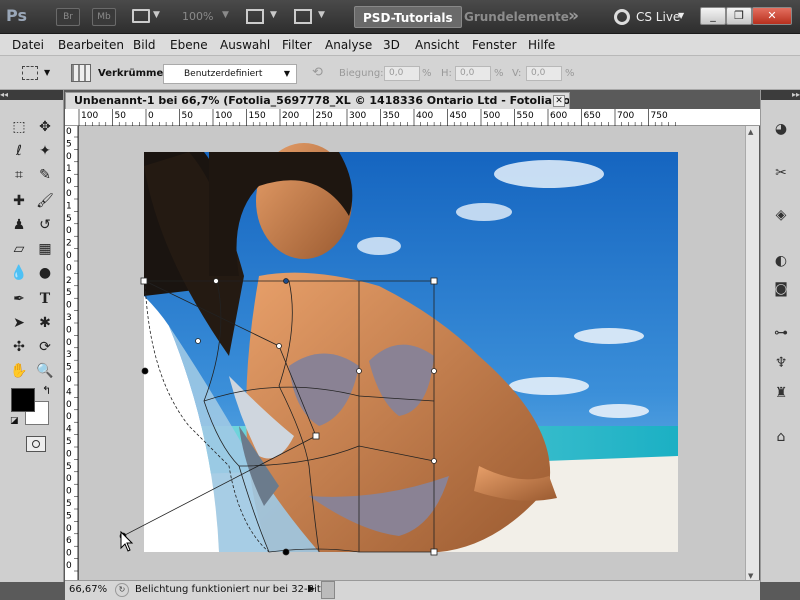 This screenshot has width=800, height=600. I want to click on menu-ansicht: Ansicht, so click(437, 45).